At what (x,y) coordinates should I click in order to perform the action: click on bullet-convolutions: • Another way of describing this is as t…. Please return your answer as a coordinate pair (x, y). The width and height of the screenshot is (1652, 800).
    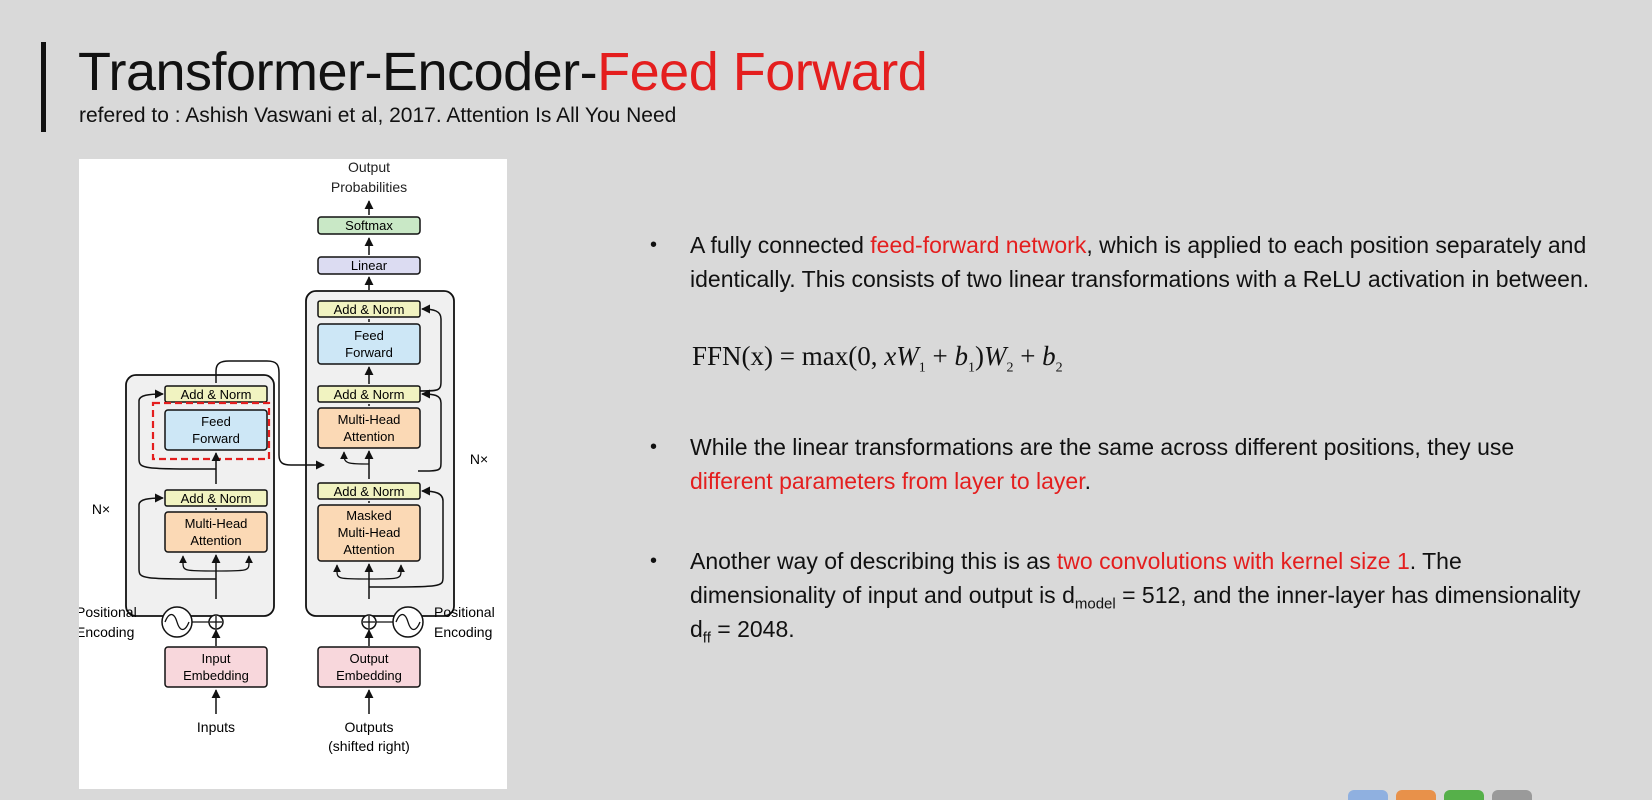
    Looking at the image, I should click on (1123, 595).